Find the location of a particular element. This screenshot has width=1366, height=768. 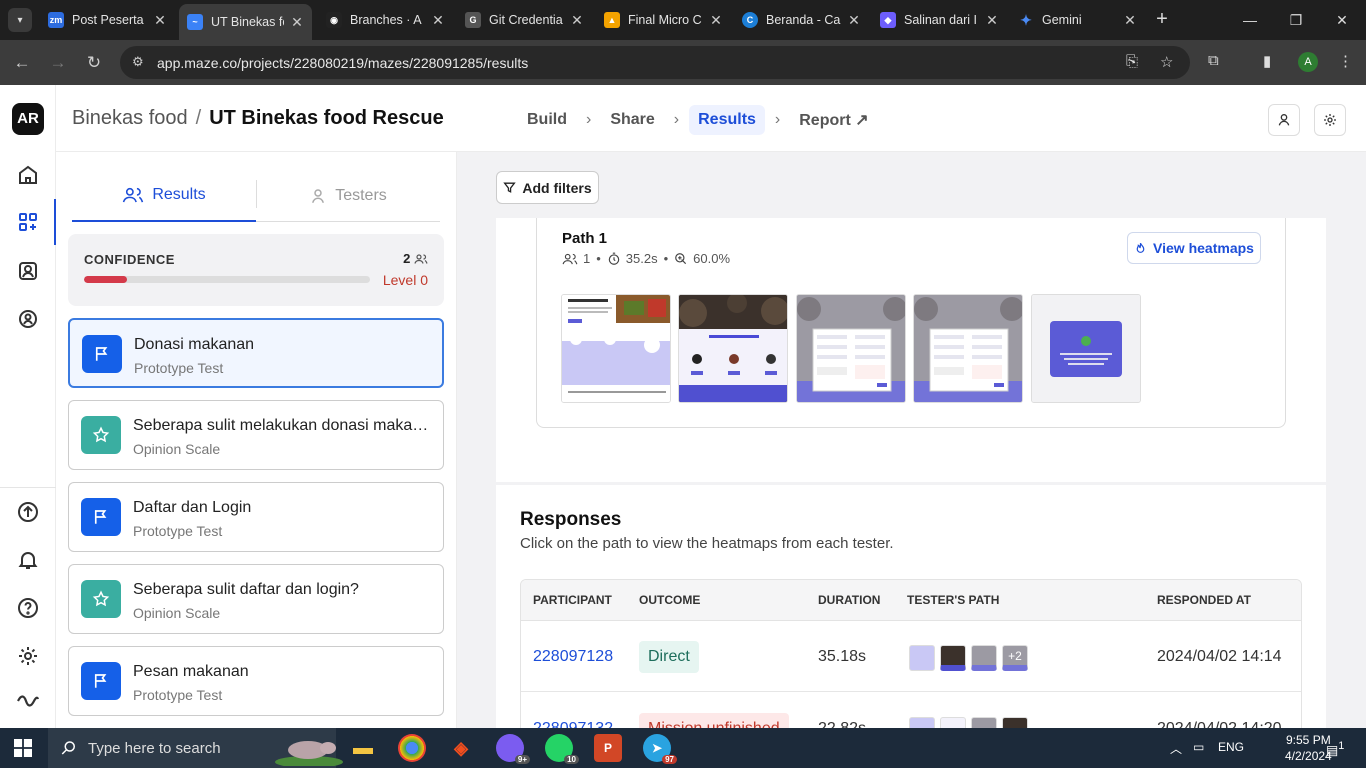

tab-testers: Testers is located at coordinates (348, 196).